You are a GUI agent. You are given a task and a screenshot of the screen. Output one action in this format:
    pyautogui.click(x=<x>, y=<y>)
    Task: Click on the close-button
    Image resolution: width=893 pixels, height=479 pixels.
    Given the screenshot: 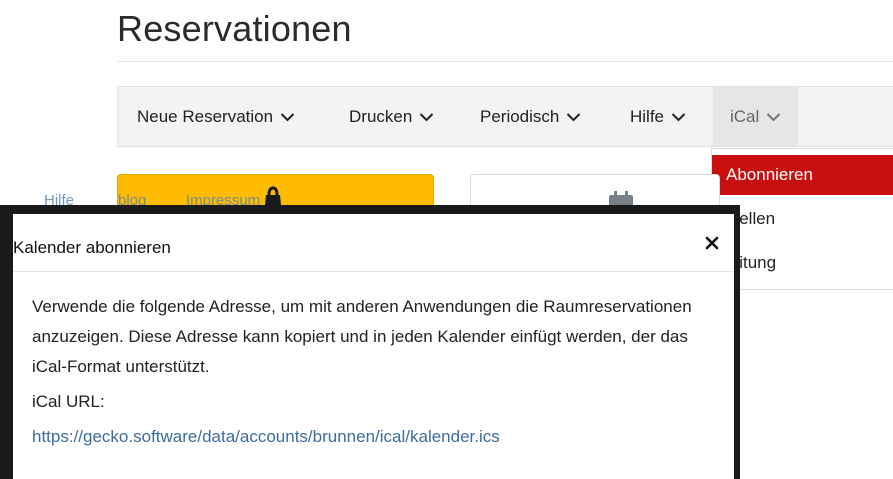 What is the action you would take?
    pyautogui.click(x=712, y=243)
    